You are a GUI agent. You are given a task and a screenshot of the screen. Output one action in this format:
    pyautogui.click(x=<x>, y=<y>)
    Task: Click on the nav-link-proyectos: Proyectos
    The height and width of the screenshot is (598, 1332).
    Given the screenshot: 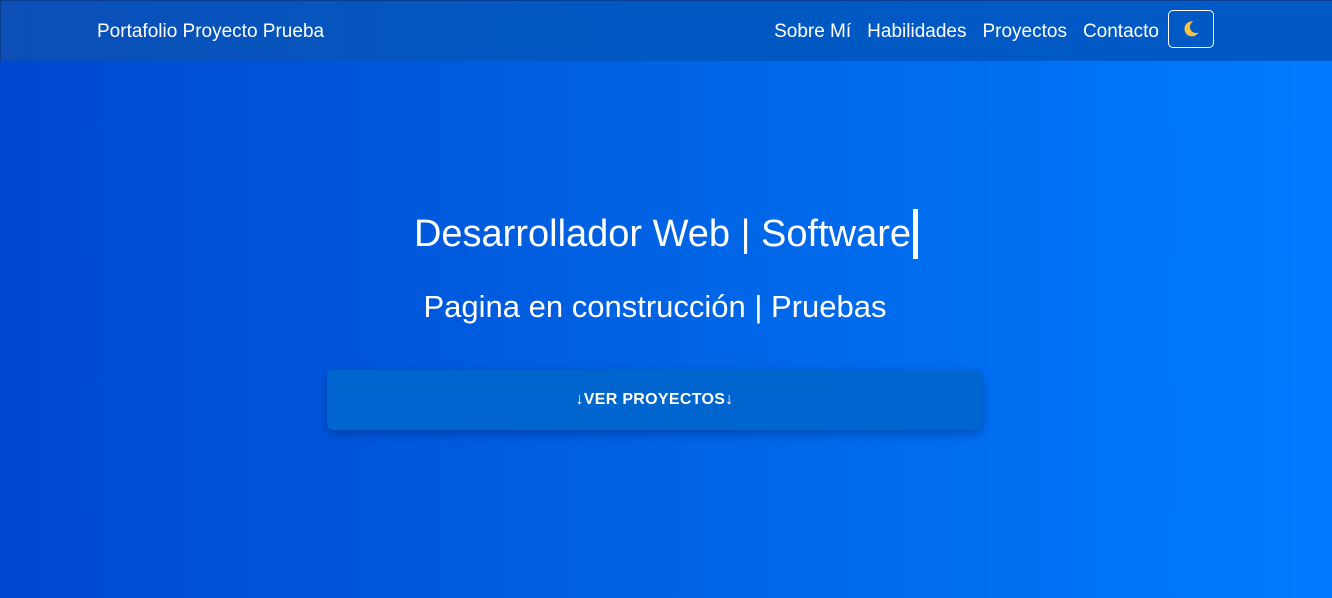 What is the action you would take?
    pyautogui.click(x=1024, y=32)
    